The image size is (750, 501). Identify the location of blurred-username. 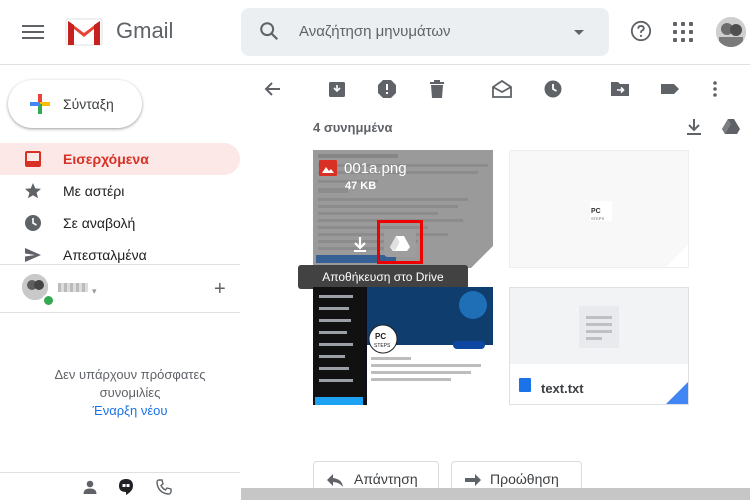
(73, 287).